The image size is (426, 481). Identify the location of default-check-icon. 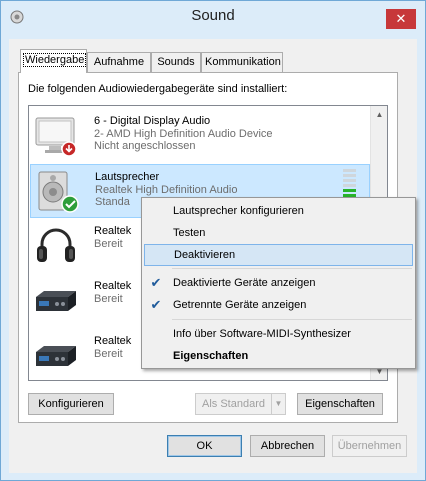
(70, 204).